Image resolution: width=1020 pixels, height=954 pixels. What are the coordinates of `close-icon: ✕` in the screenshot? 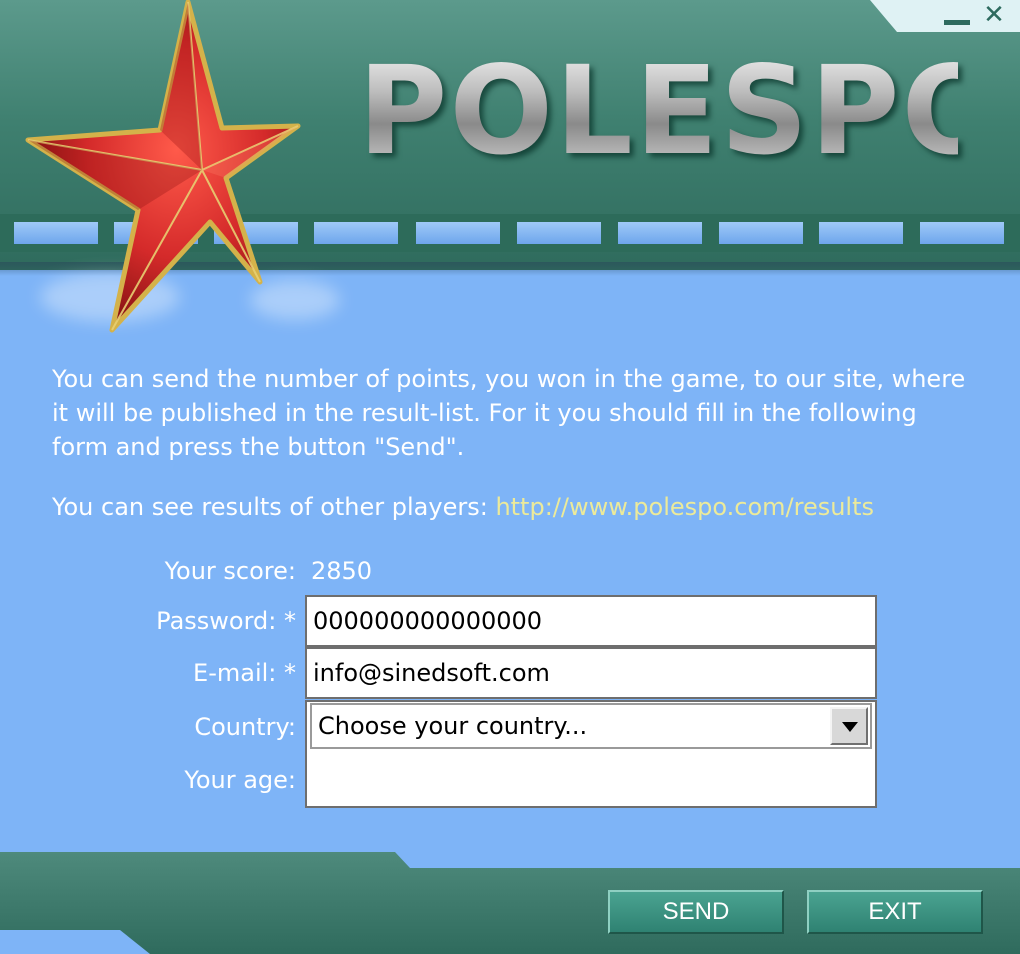 It's located at (994, 15).